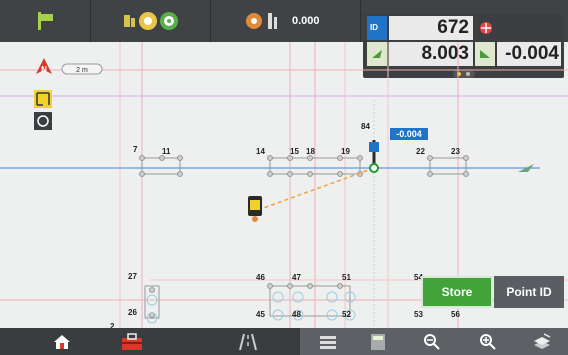  Describe the element at coordinates (82, 70) in the screenshot. I see `scale-label: 2 m` at that location.